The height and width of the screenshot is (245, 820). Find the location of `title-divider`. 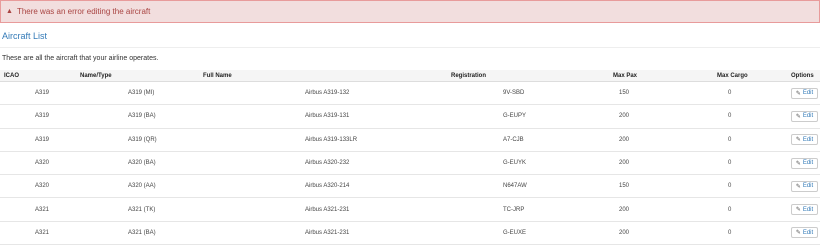

title-divider is located at coordinates (410, 47).